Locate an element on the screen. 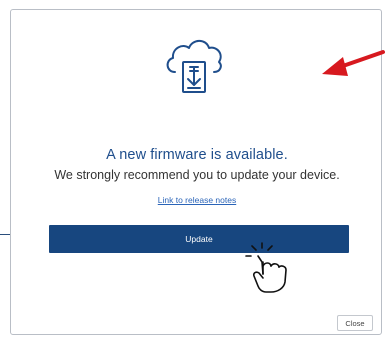 The width and height of the screenshot is (385, 343). release-notes-link: Link to release notes is located at coordinates (197, 200).